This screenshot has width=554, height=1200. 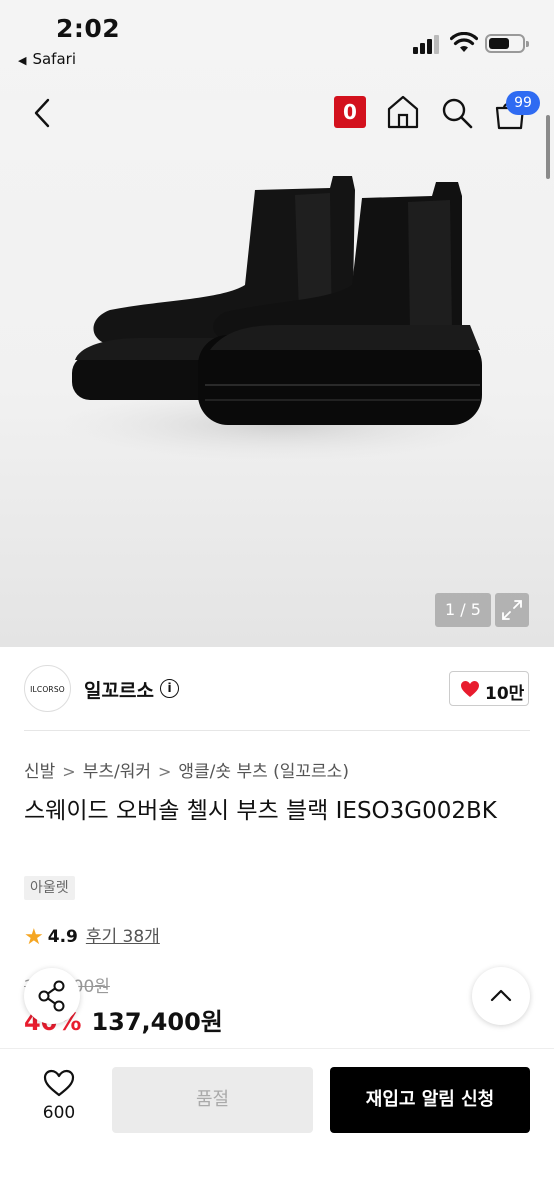 I want to click on heart-filled-icon, so click(x=470, y=689).